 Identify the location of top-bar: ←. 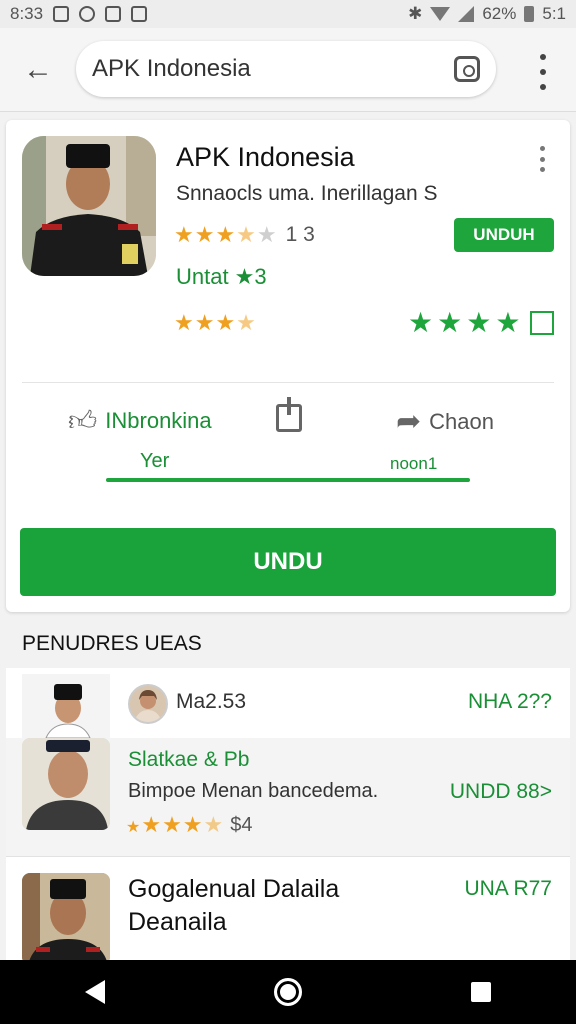
(288, 70).